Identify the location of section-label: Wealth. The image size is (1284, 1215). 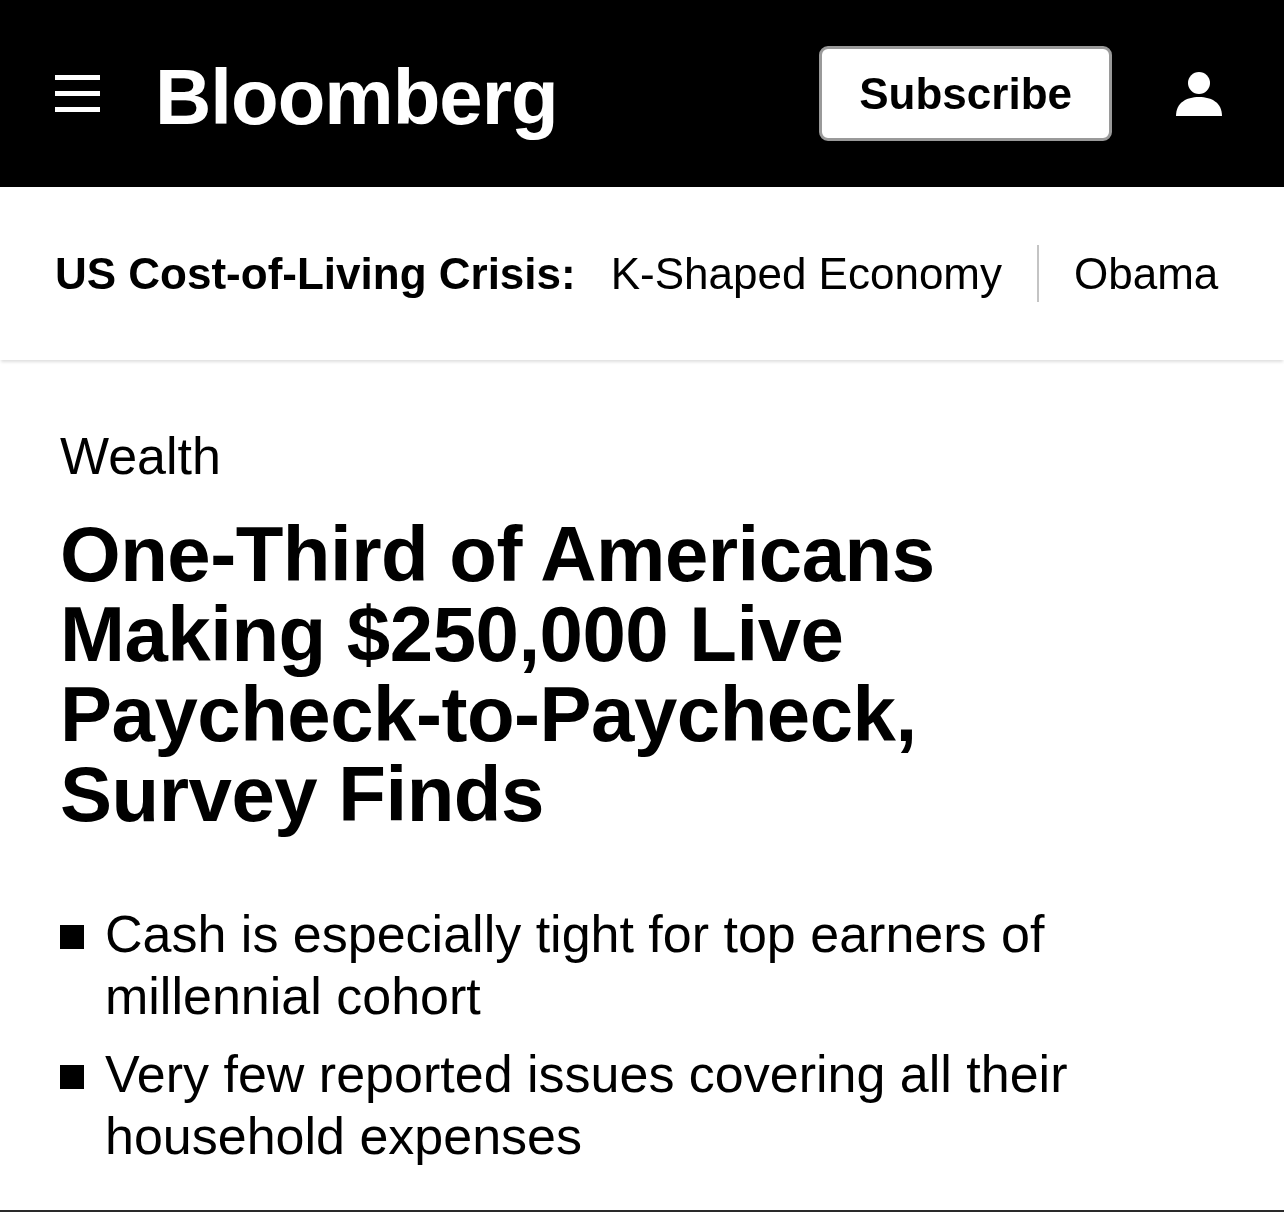
(672, 456).